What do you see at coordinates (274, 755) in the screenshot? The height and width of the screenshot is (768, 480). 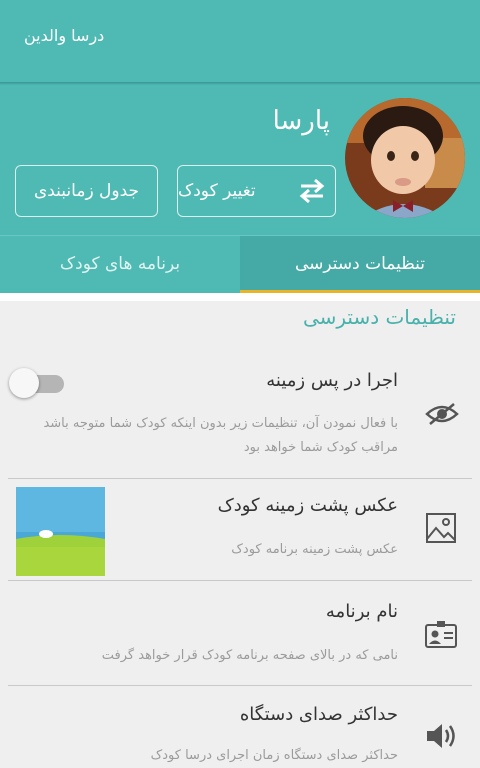 I see `max-volume-description: حداکثر صدای دستگاه زمان اجرای درسا کودک` at bounding box center [274, 755].